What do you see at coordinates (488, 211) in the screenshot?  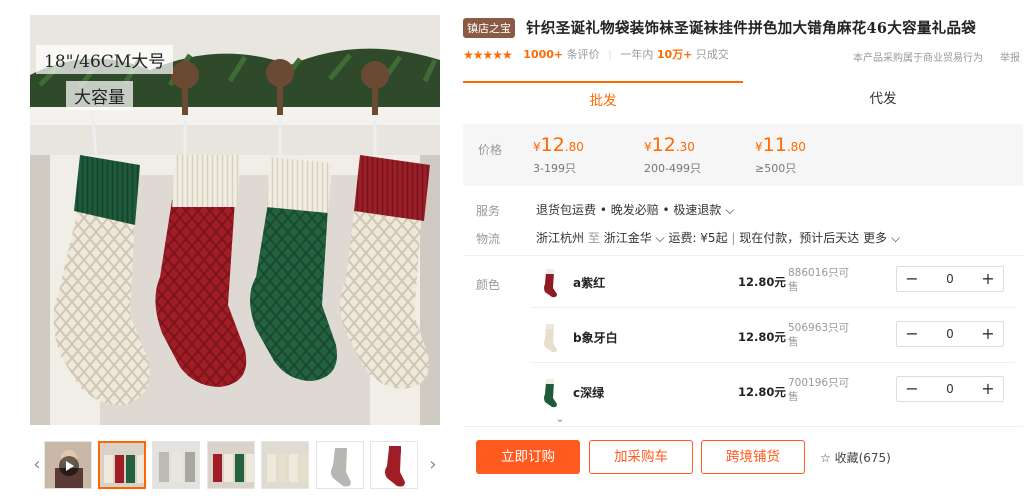 I see `service-label: 服务` at bounding box center [488, 211].